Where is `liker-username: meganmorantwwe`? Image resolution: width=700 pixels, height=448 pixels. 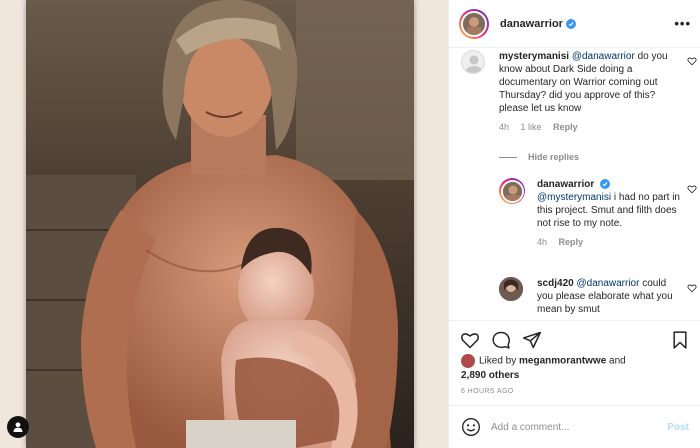 liker-username: meganmorantwwe is located at coordinates (562, 361).